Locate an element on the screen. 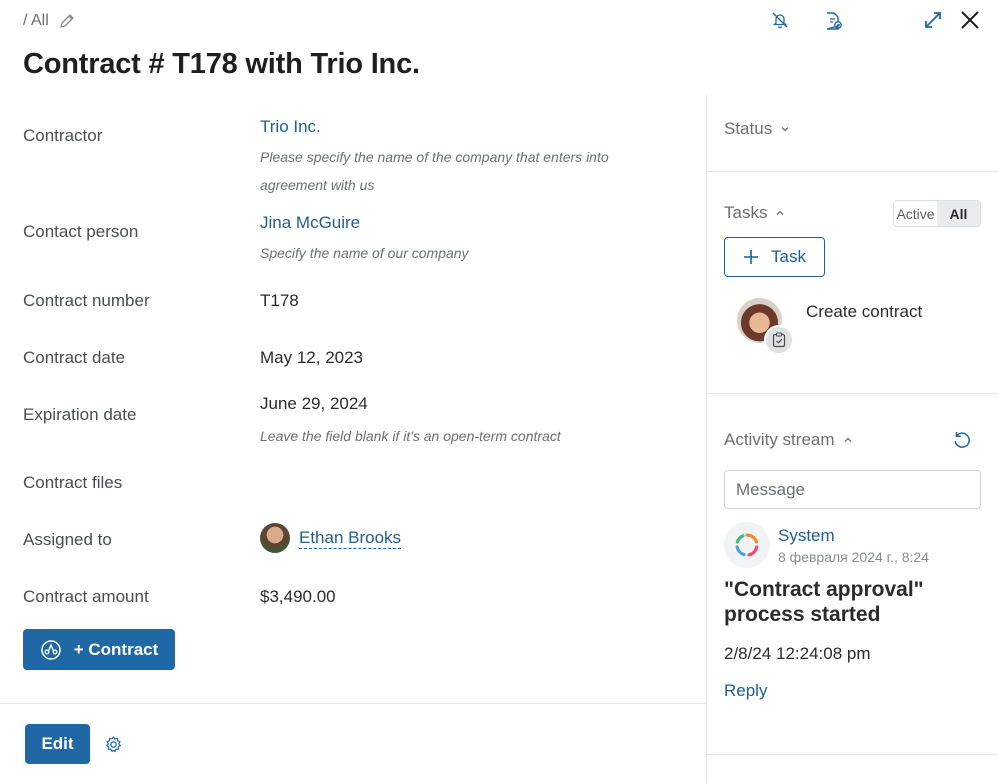 This screenshot has height=783, width=998. contract-amount-value: $3,490.00 is located at coordinates (298, 596).